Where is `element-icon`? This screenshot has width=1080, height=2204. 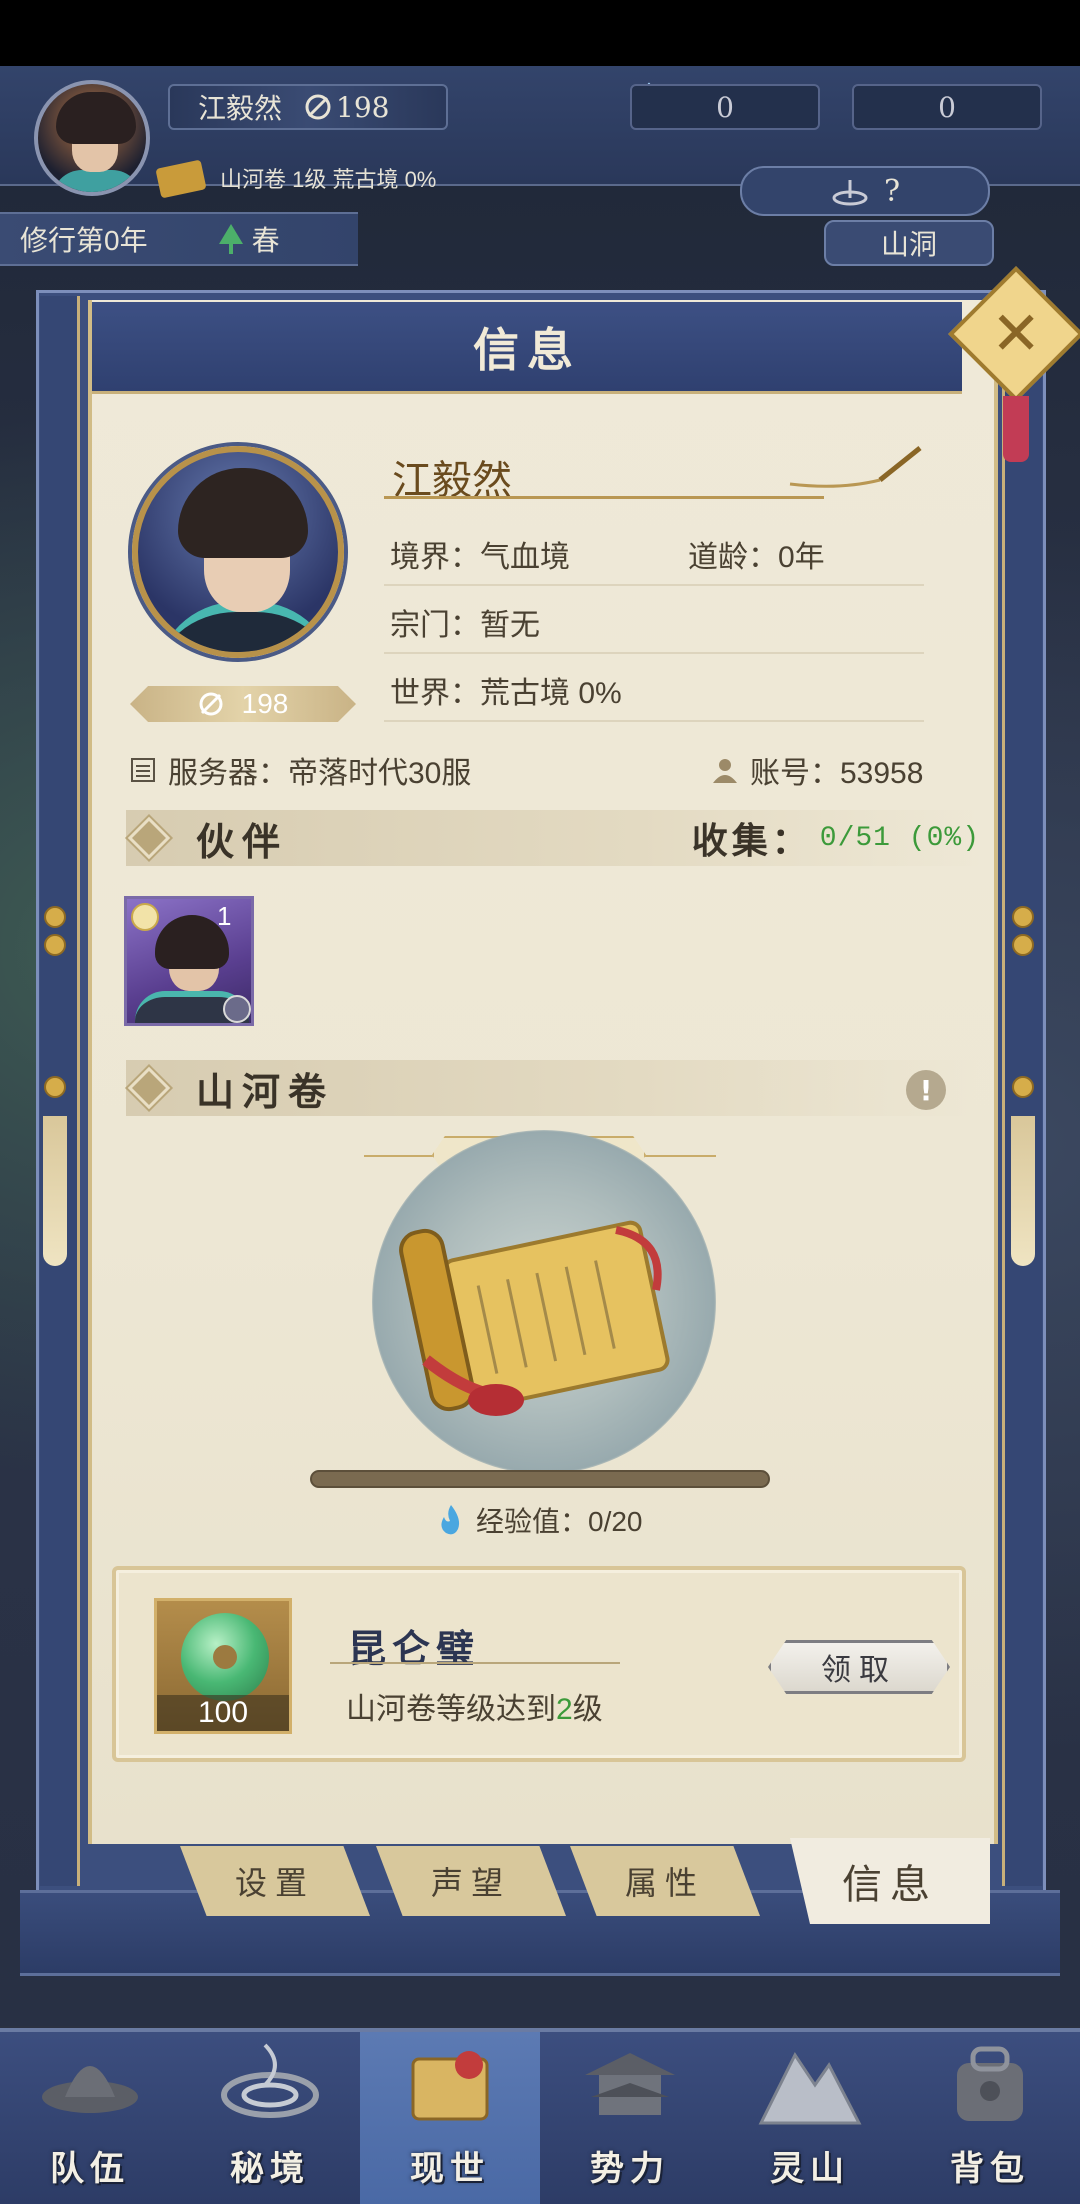
element-icon is located at coordinates (237, 1009).